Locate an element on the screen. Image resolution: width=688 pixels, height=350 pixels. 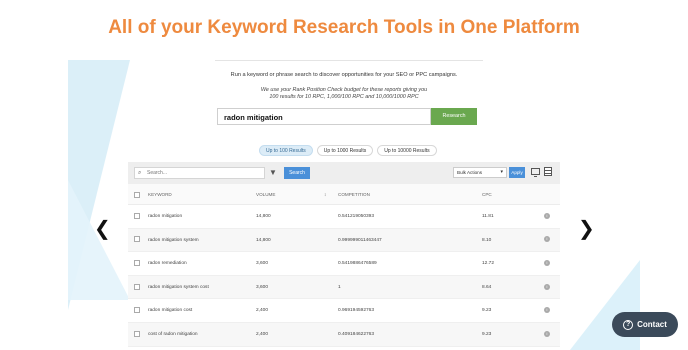
header-competition: COMPETITION is located at coordinates (354, 194).